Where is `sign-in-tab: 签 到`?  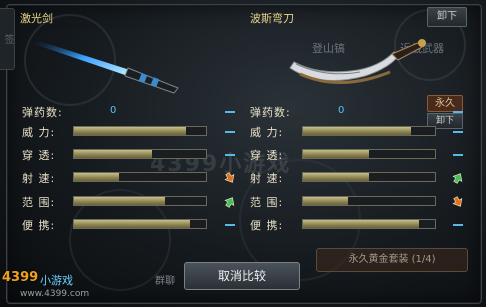
sign-in-tab: 签 到 is located at coordinates (7, 39).